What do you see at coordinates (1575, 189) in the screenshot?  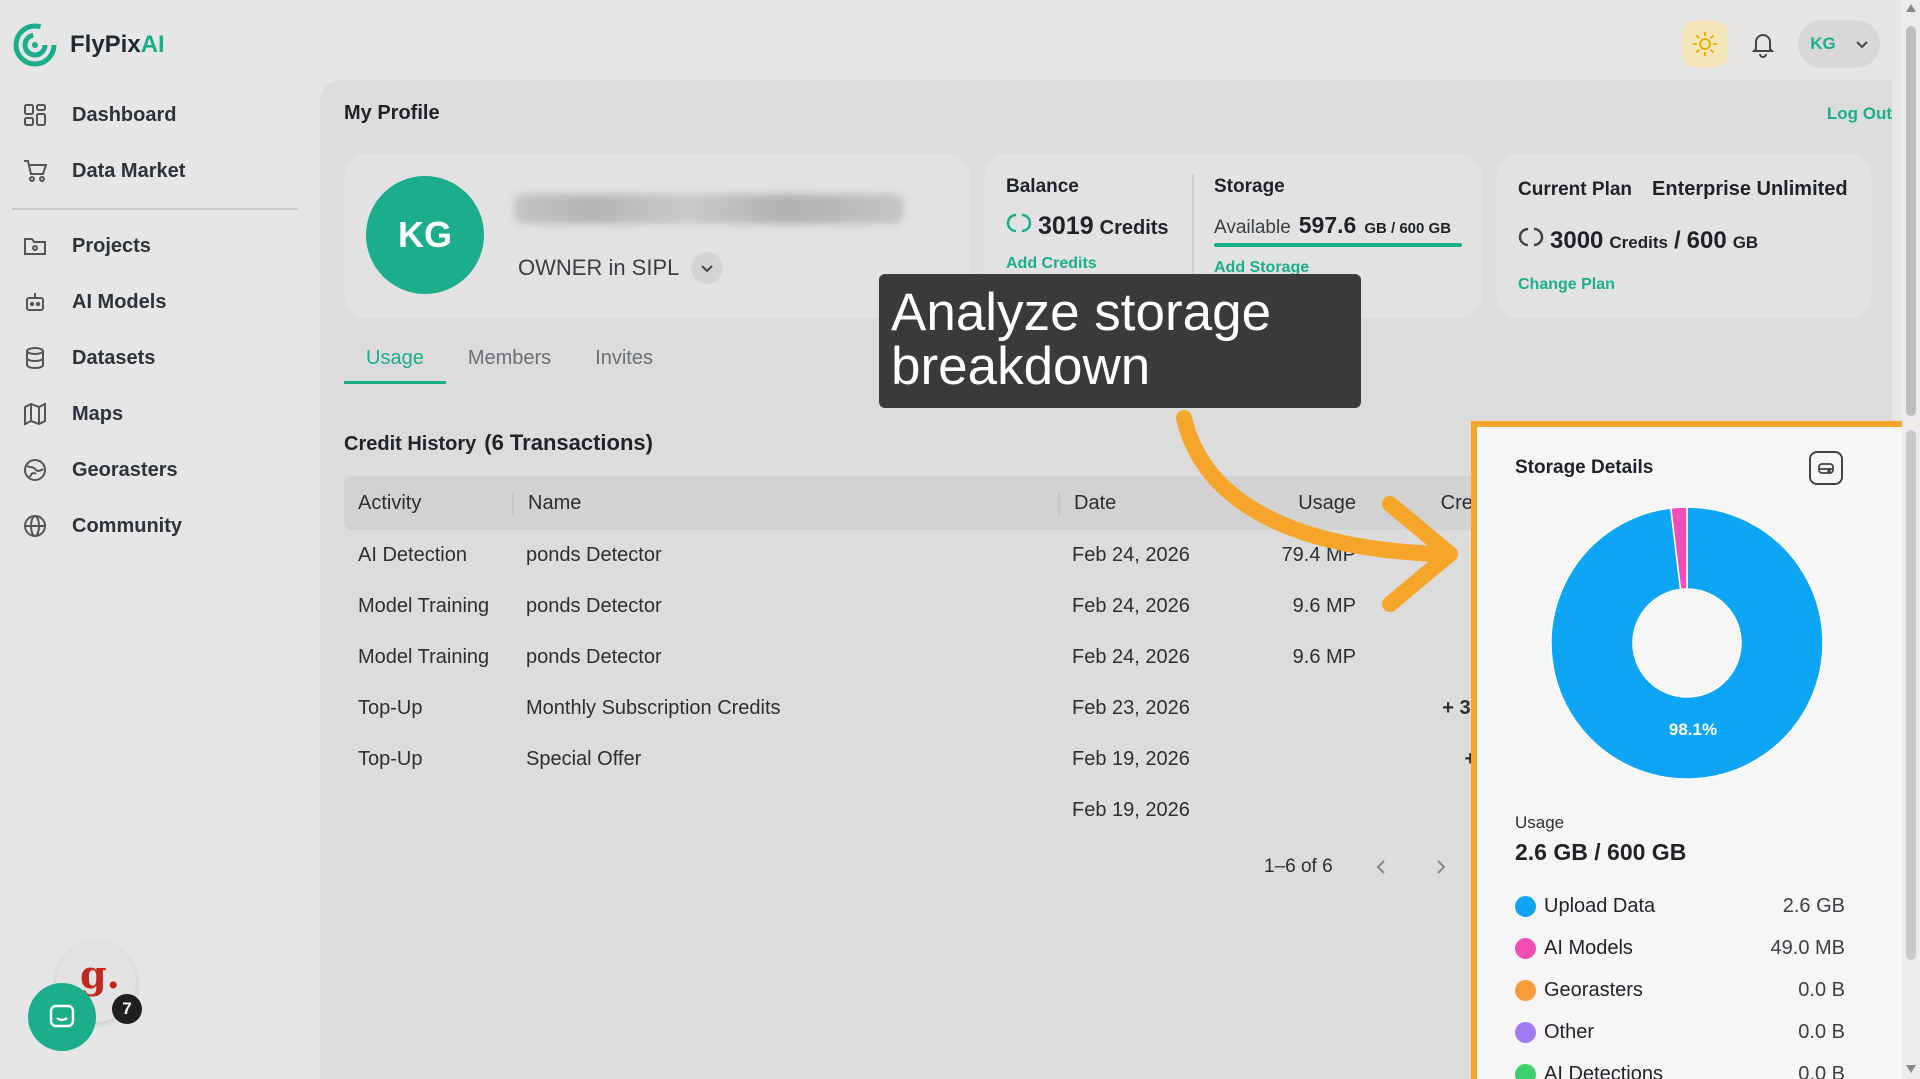 I see `plan-label: Current Plan` at bounding box center [1575, 189].